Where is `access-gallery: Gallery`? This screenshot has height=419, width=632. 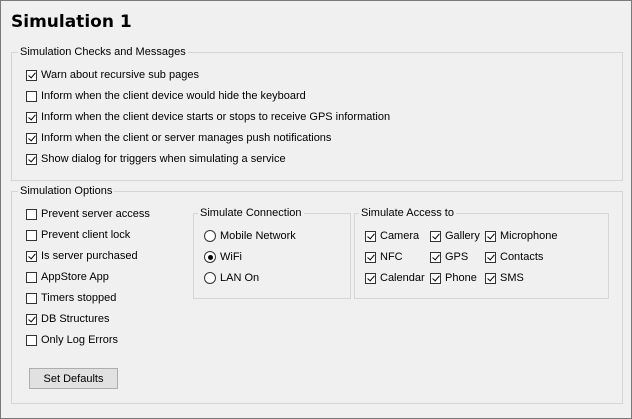 access-gallery: Gallery is located at coordinates (455, 236).